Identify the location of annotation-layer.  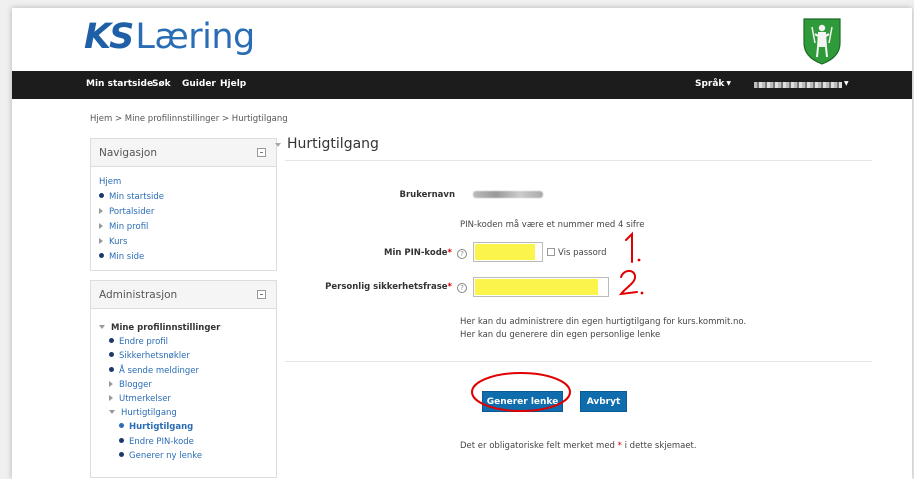
(557, 321).